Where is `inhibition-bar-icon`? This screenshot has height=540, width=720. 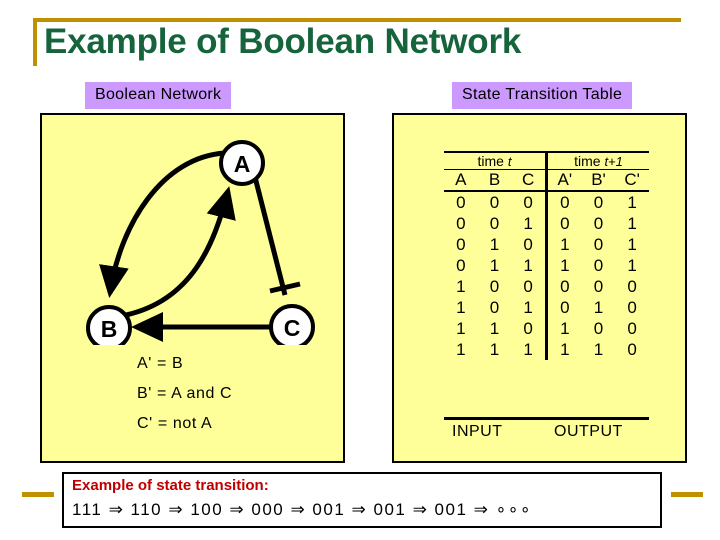 inhibition-bar-icon is located at coordinates (285, 287).